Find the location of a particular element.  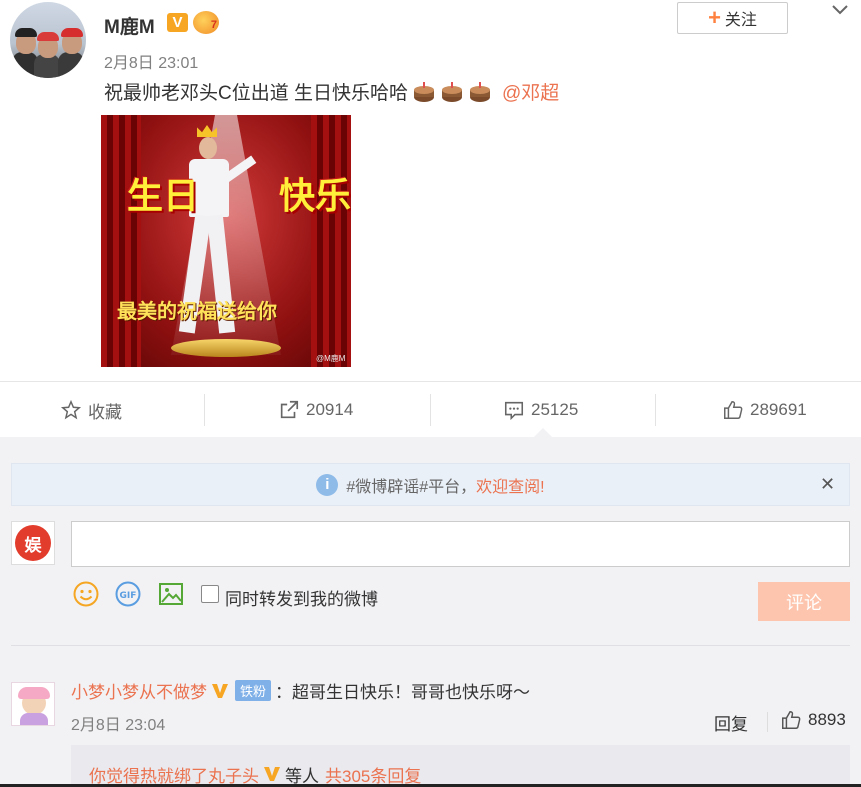

emoji-icon is located at coordinates (86, 594).